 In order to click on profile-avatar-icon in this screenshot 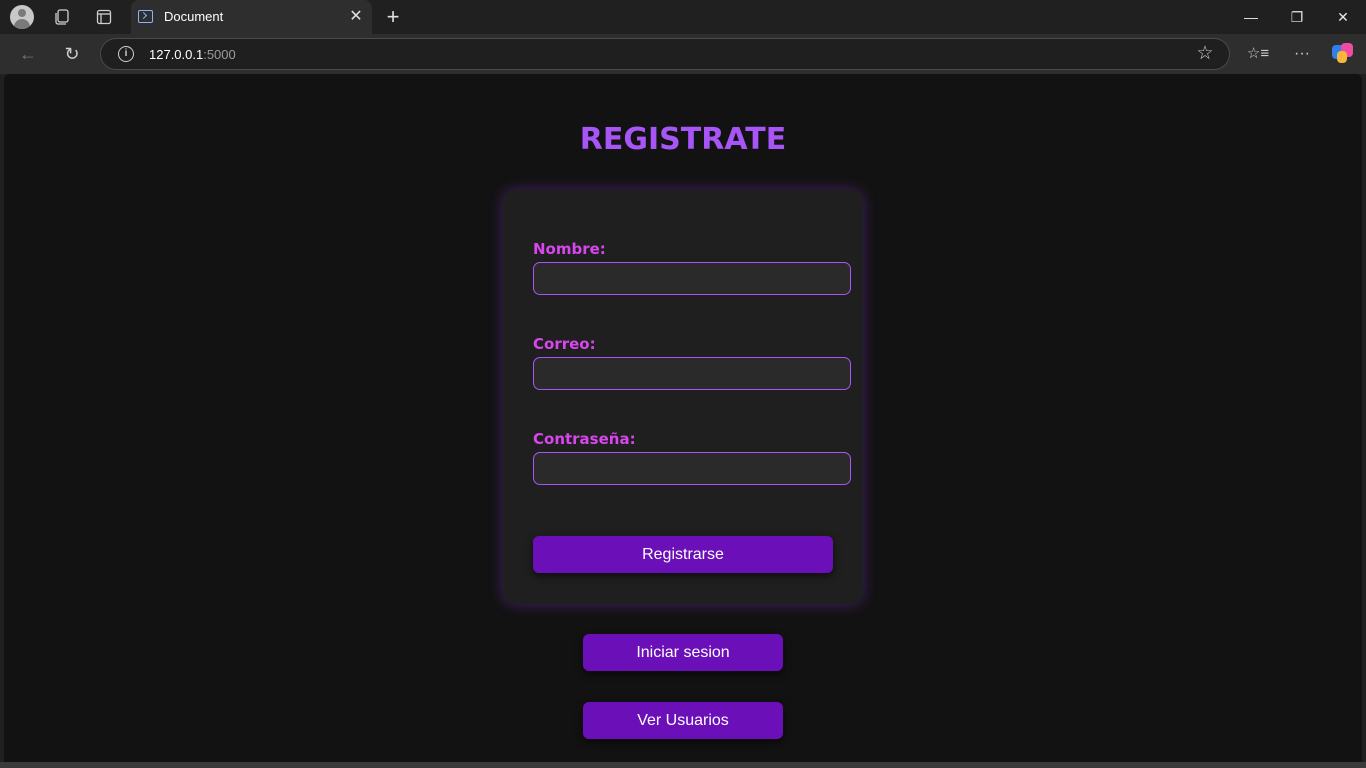, I will do `click(22, 17)`.